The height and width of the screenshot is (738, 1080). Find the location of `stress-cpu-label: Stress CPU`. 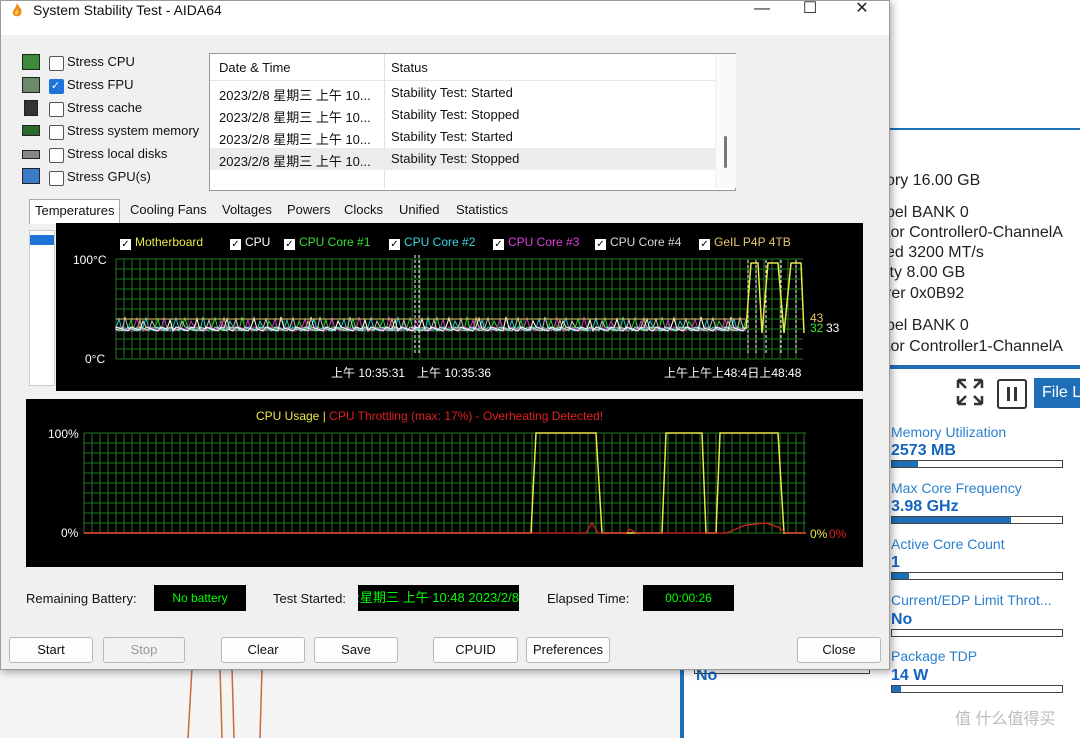

stress-cpu-label: Stress CPU is located at coordinates (101, 61).